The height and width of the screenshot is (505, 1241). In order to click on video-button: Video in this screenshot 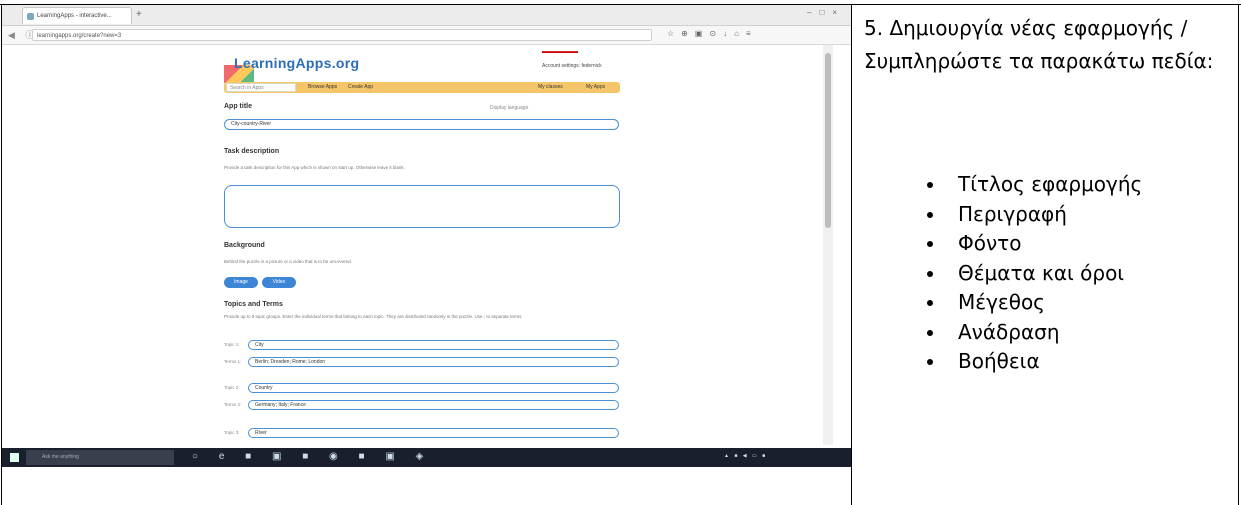, I will do `click(279, 282)`.